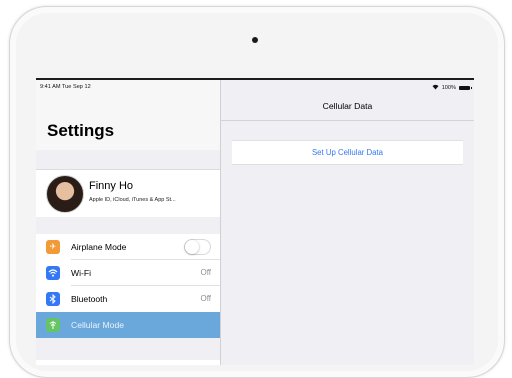  Describe the element at coordinates (65, 87) in the screenshot. I see `status-time: 9:41 AM Tue Sep 12` at that location.